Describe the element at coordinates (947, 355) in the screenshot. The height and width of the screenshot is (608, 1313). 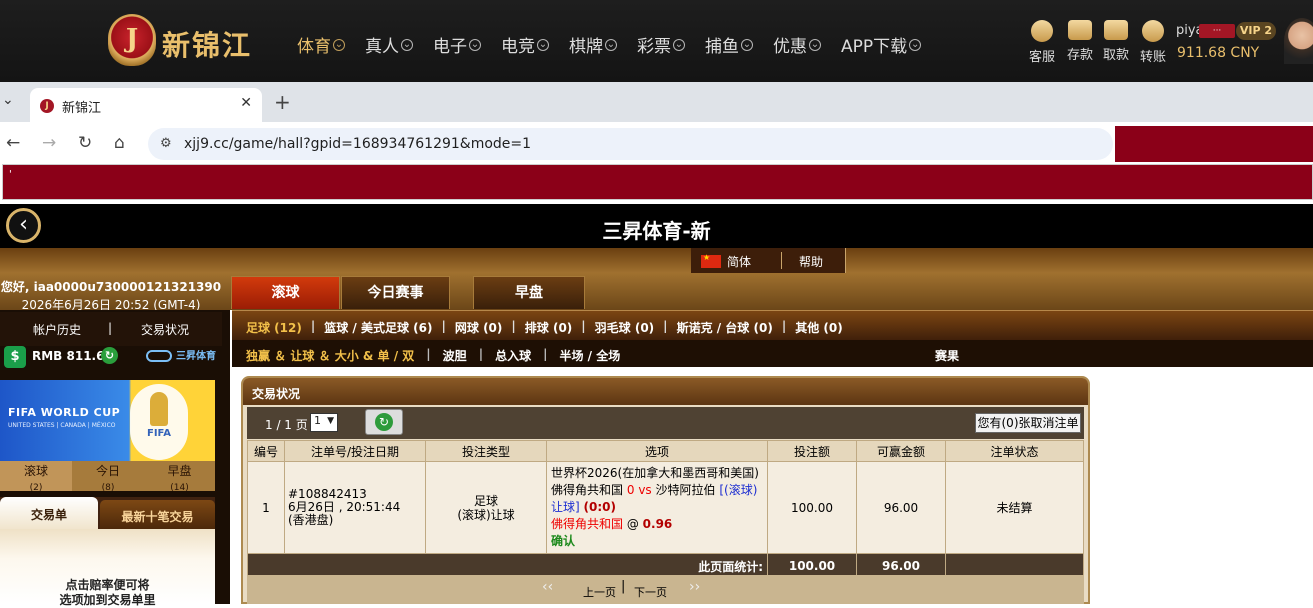
I see `results-link: 赛果` at that location.